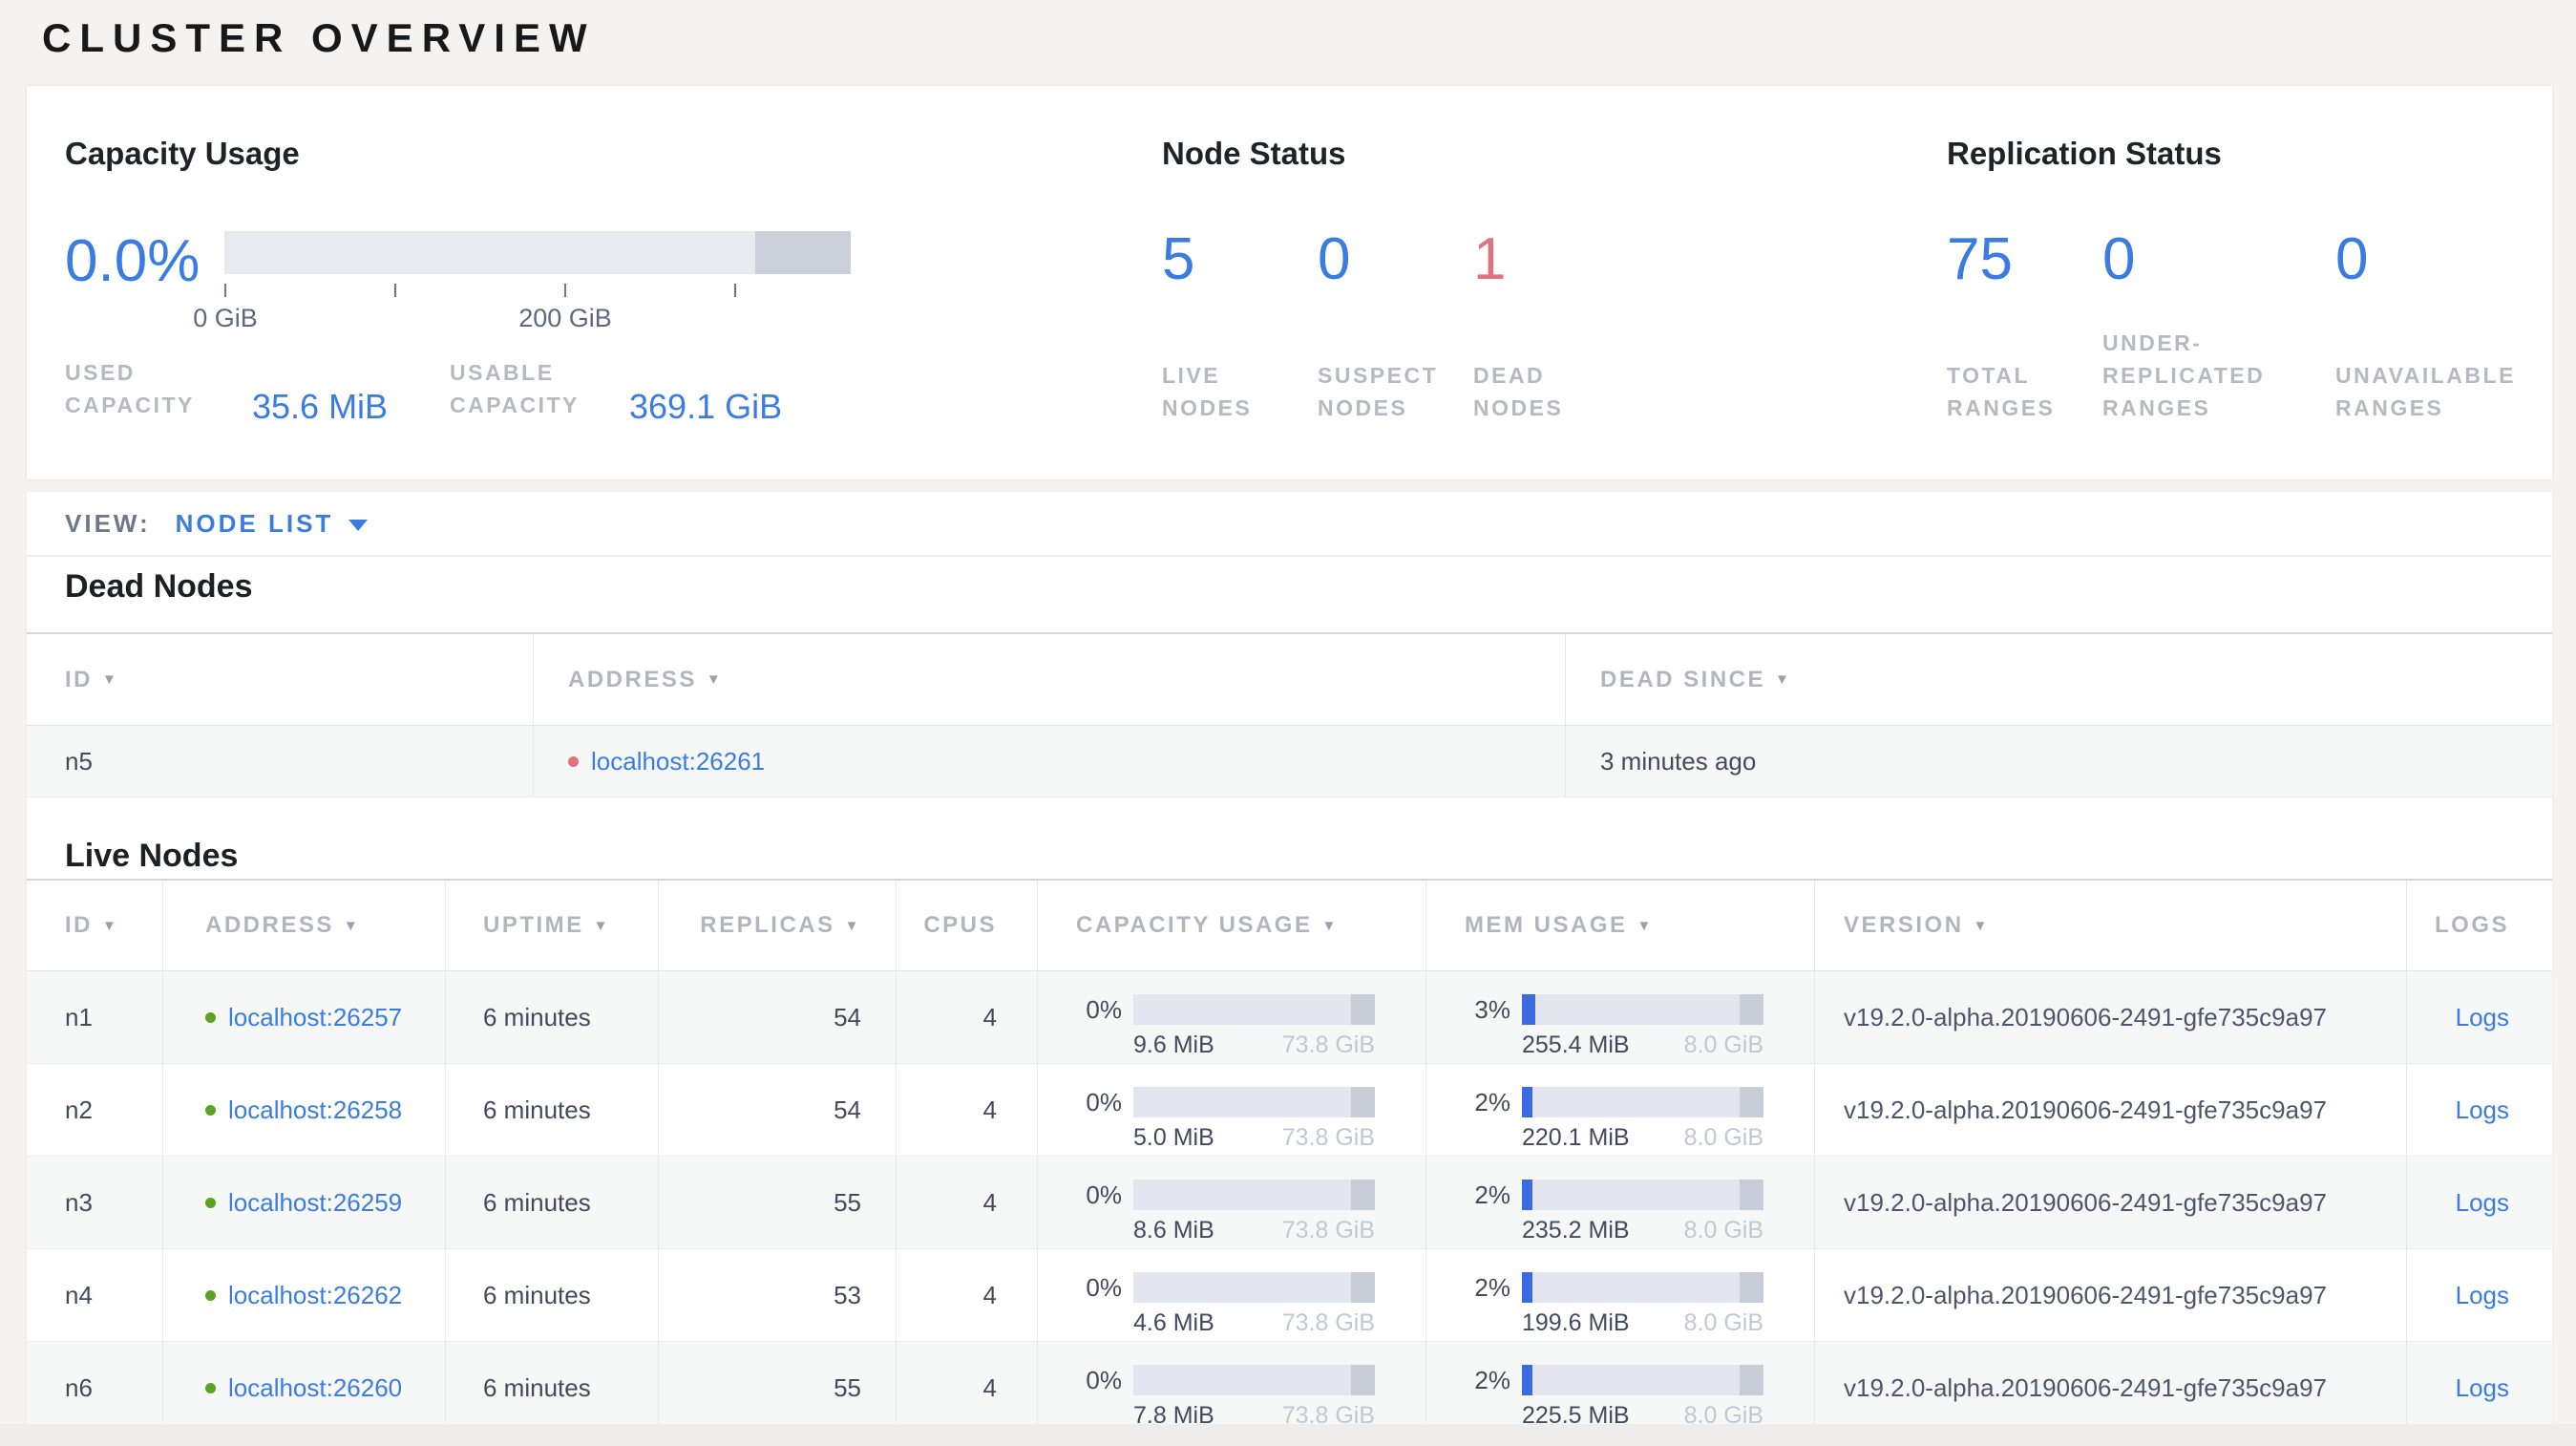 Image resolution: width=2576 pixels, height=1446 pixels. Describe the element at coordinates (565, 318) in the screenshot. I see `axis-tick-label-200: 200 GiB` at that location.